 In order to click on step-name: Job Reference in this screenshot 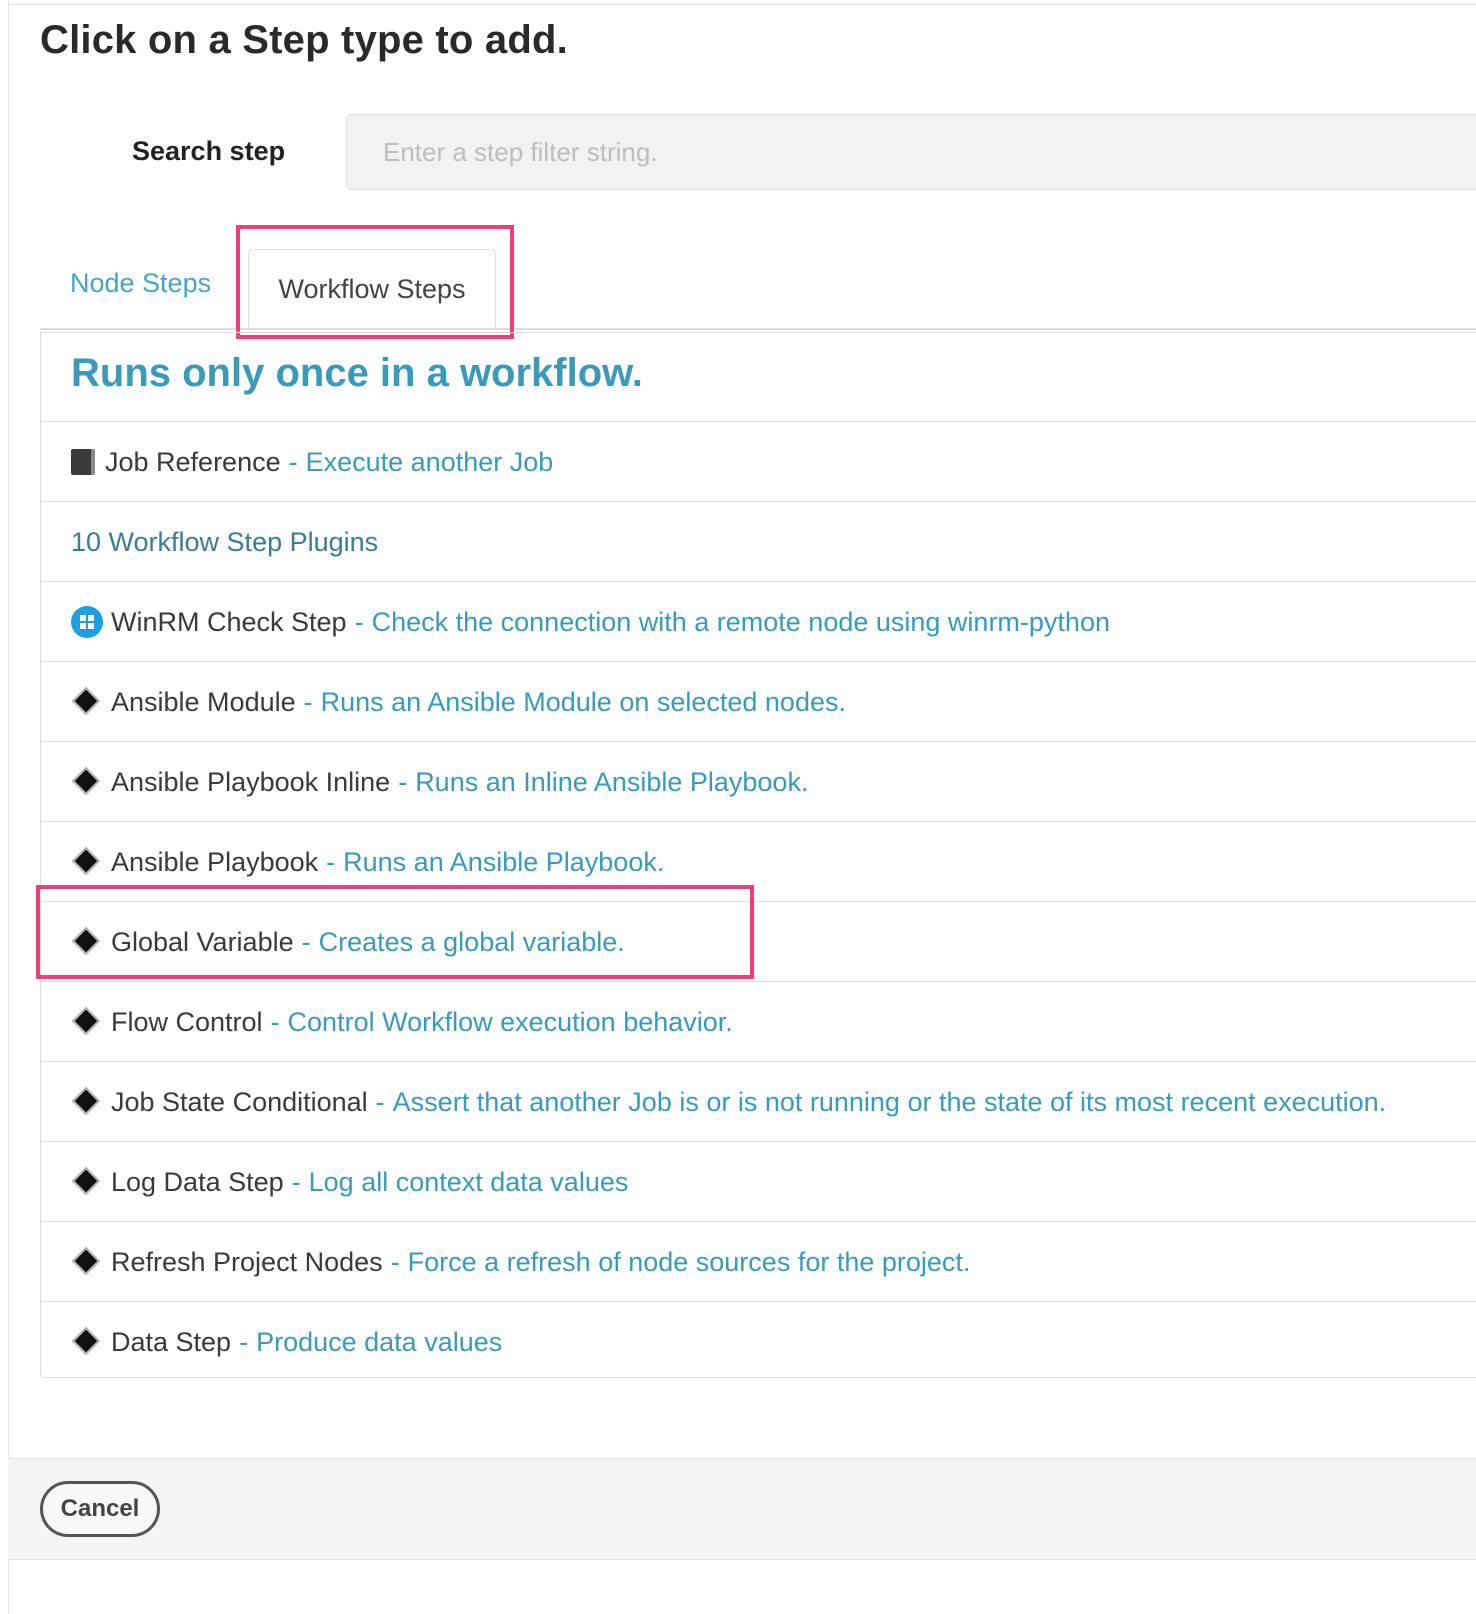, I will do `click(193, 461)`.